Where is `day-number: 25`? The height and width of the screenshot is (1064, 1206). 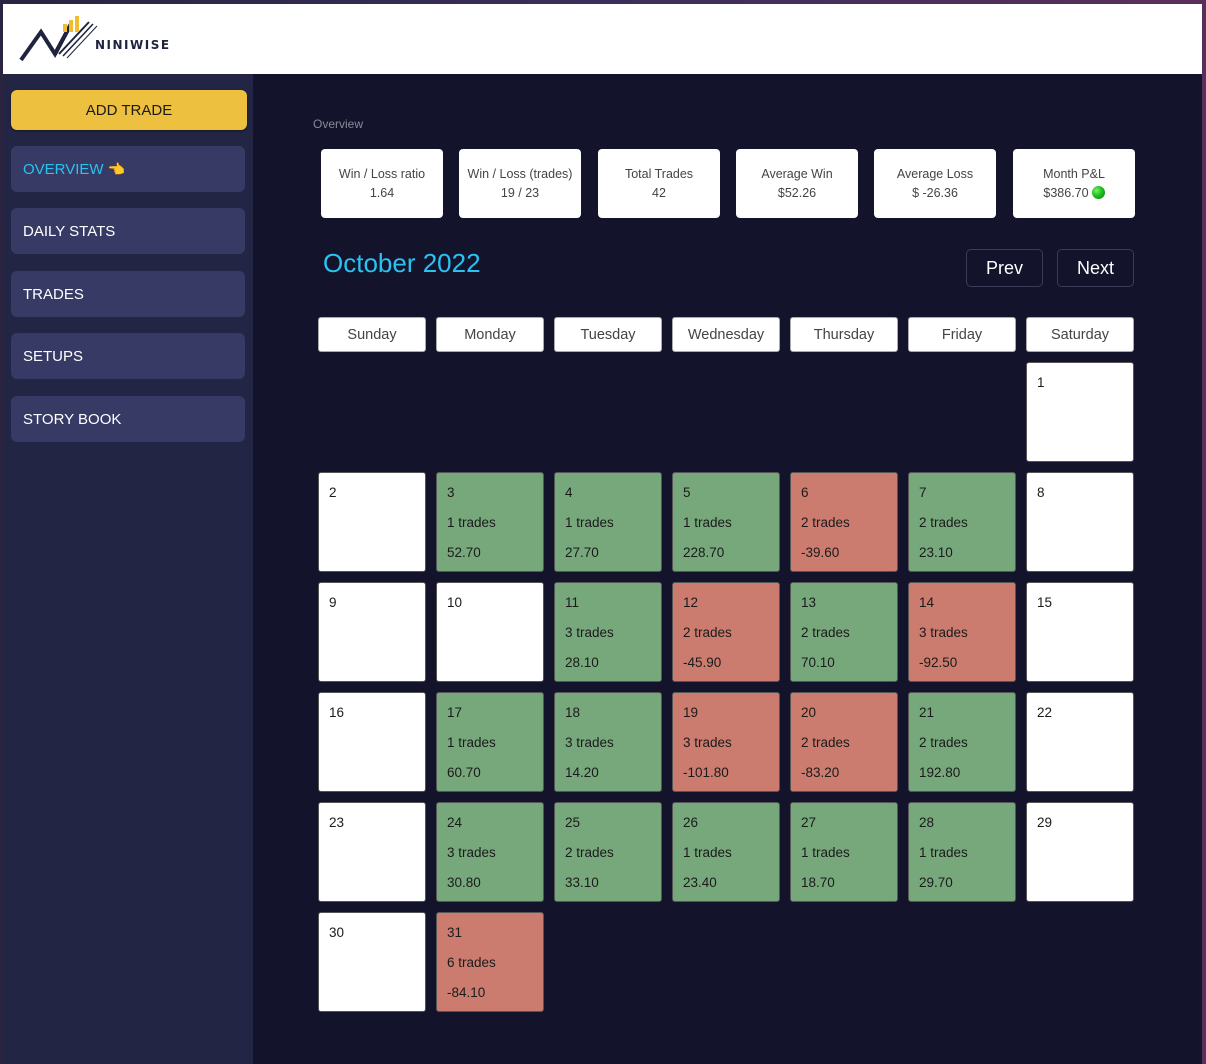
day-number: 25 is located at coordinates (573, 822).